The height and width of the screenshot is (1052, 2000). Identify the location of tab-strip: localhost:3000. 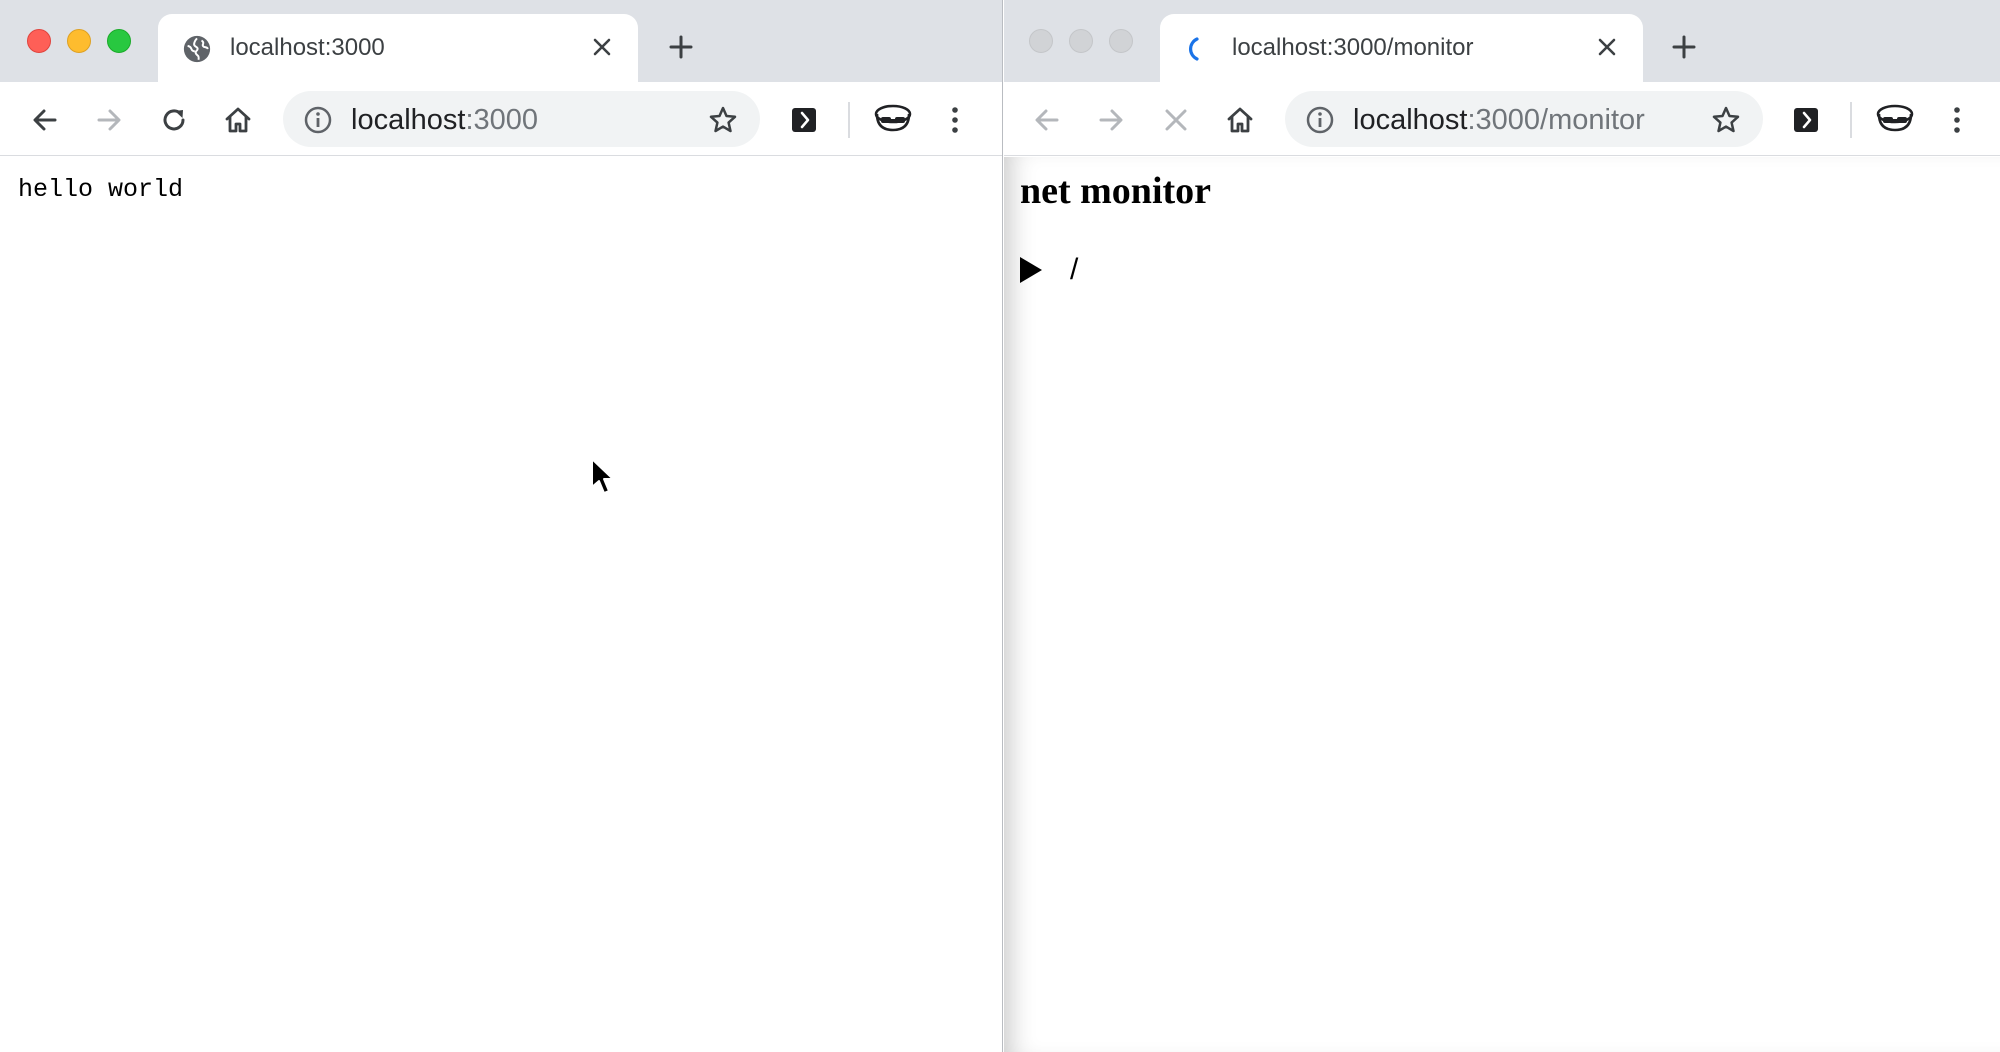
(501, 41).